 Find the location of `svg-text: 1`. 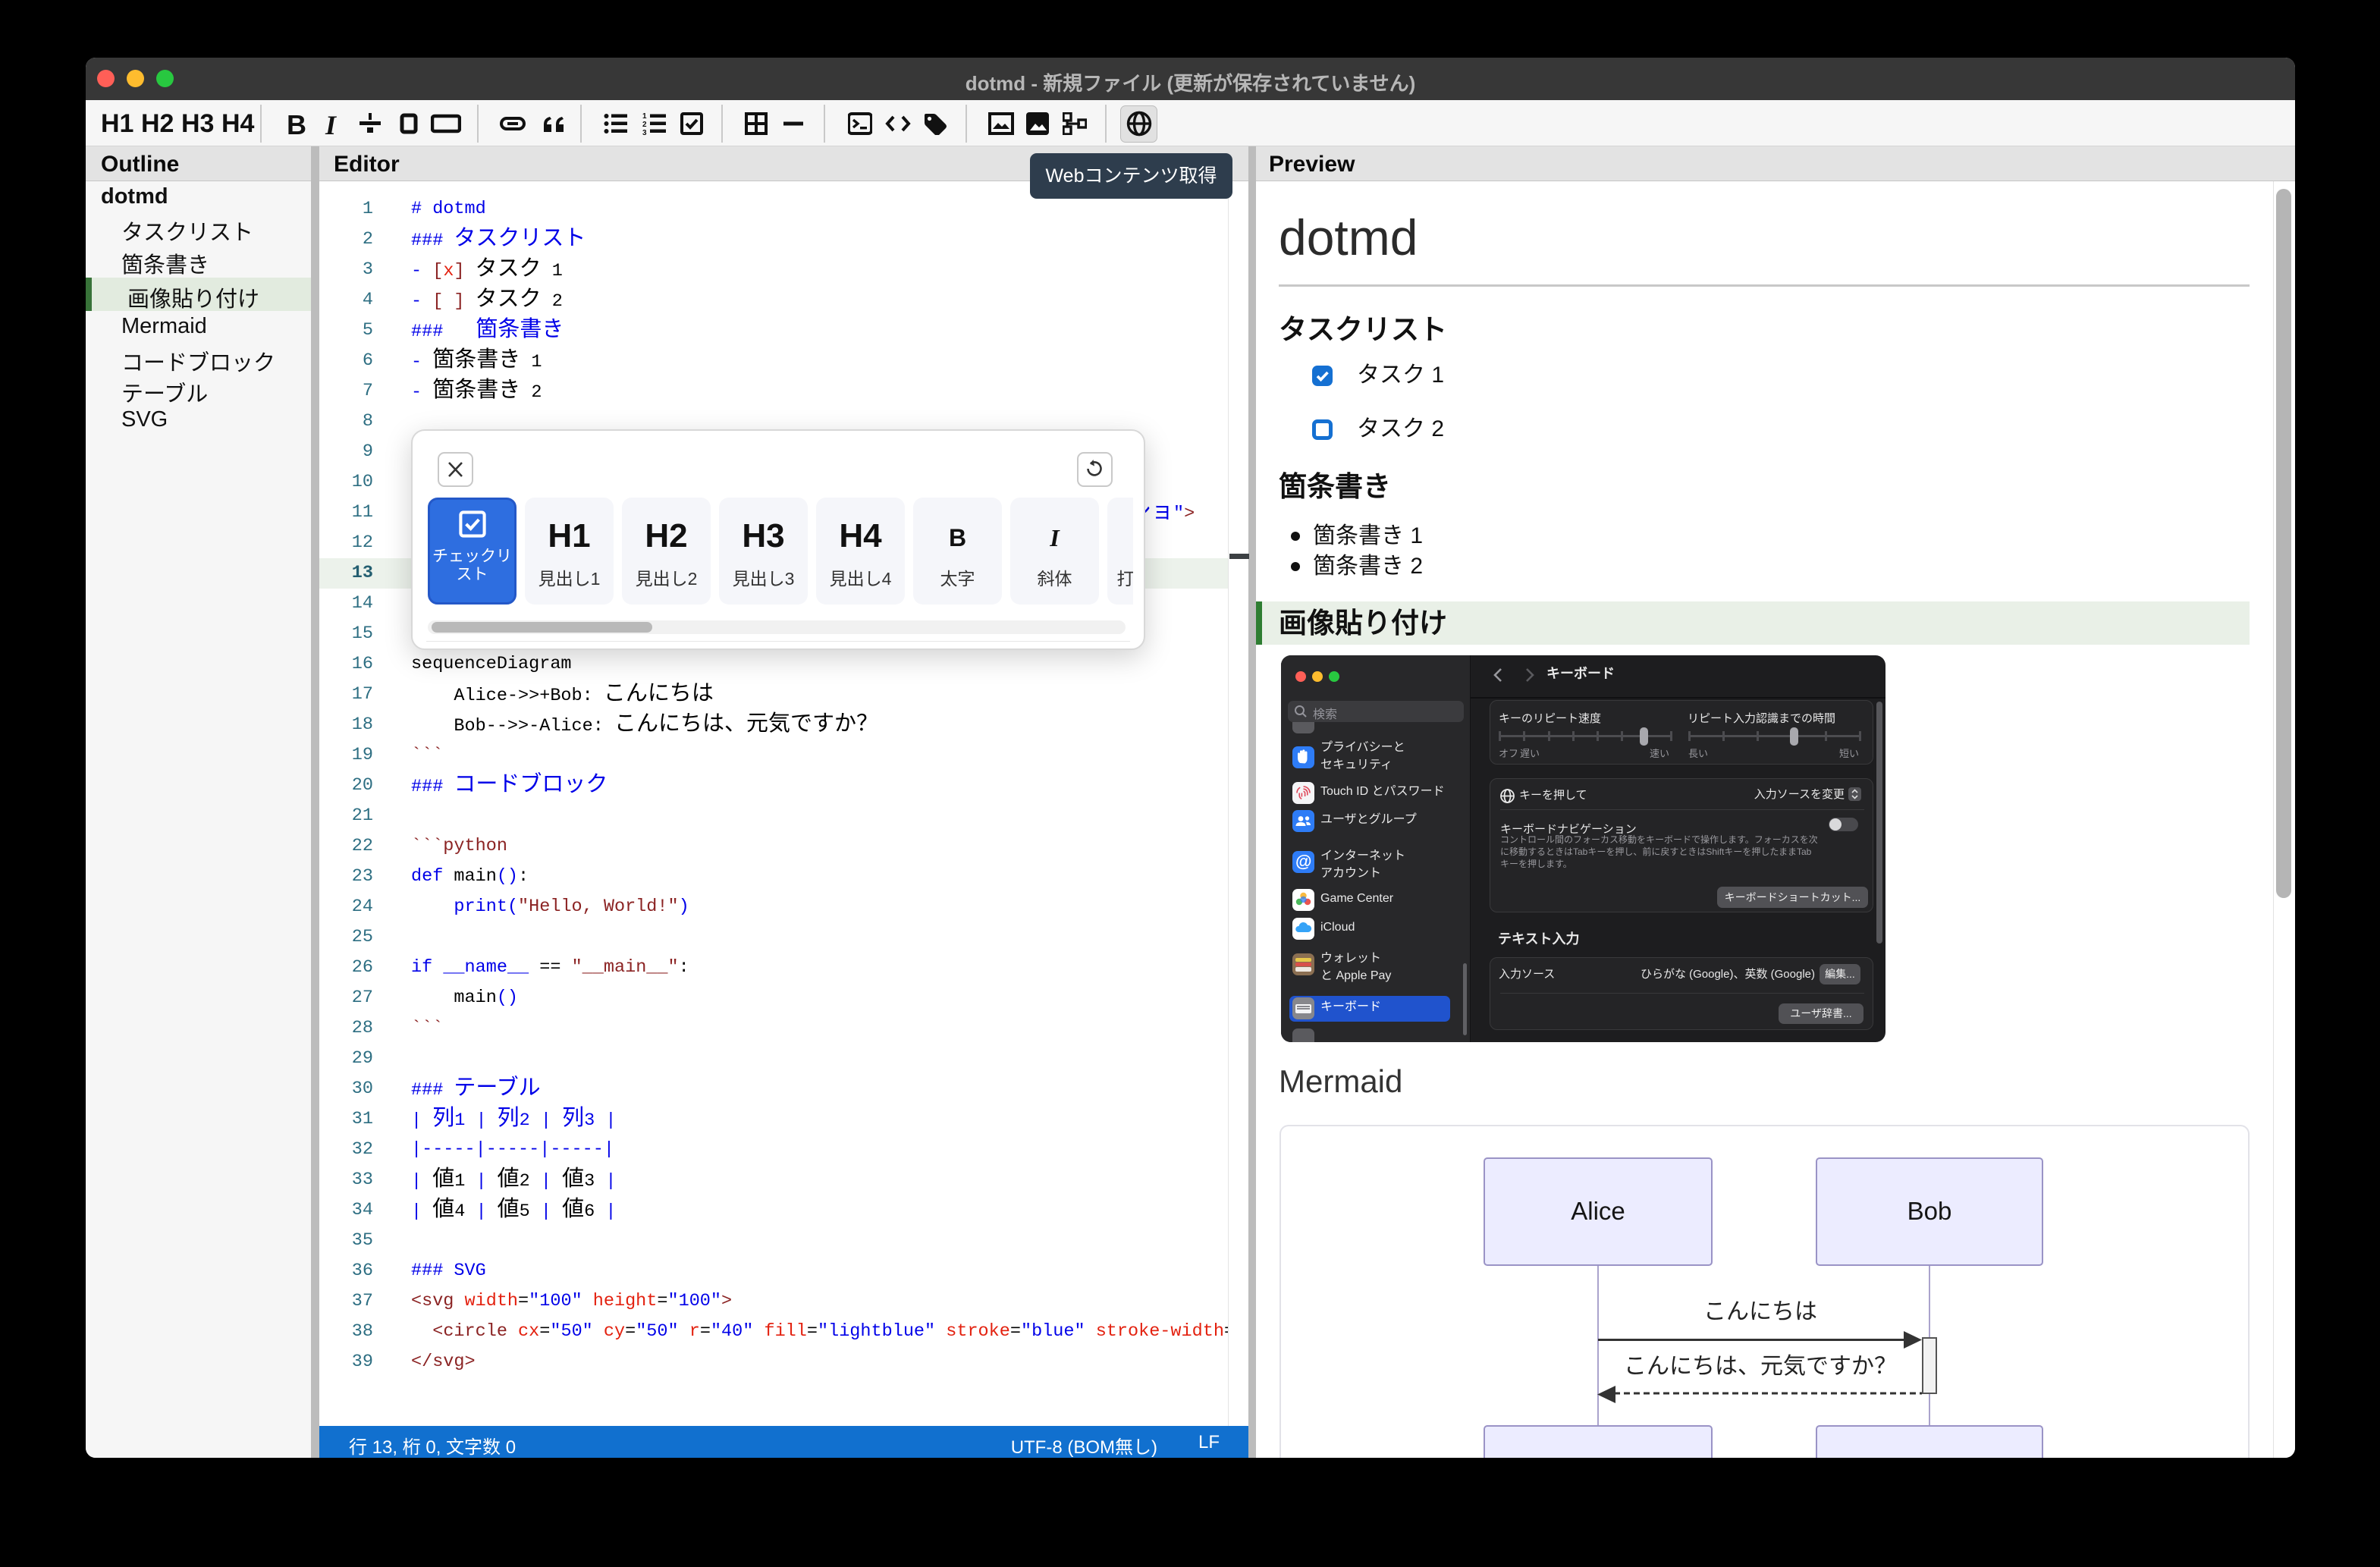

svg-text: 1 is located at coordinates (644, 116).